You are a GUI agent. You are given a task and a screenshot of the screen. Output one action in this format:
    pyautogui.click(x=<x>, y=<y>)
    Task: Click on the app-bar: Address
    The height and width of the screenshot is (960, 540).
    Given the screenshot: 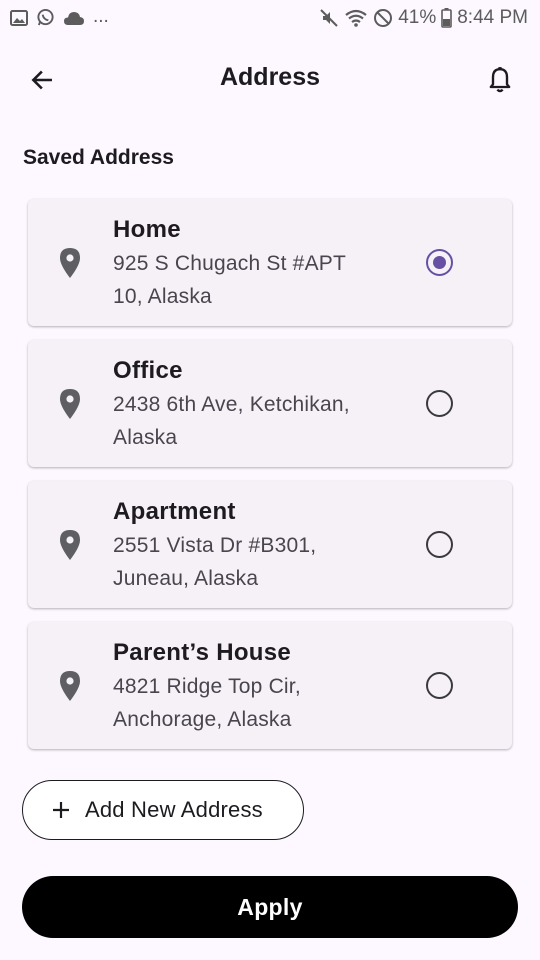 What is the action you would take?
    pyautogui.click(x=270, y=79)
    